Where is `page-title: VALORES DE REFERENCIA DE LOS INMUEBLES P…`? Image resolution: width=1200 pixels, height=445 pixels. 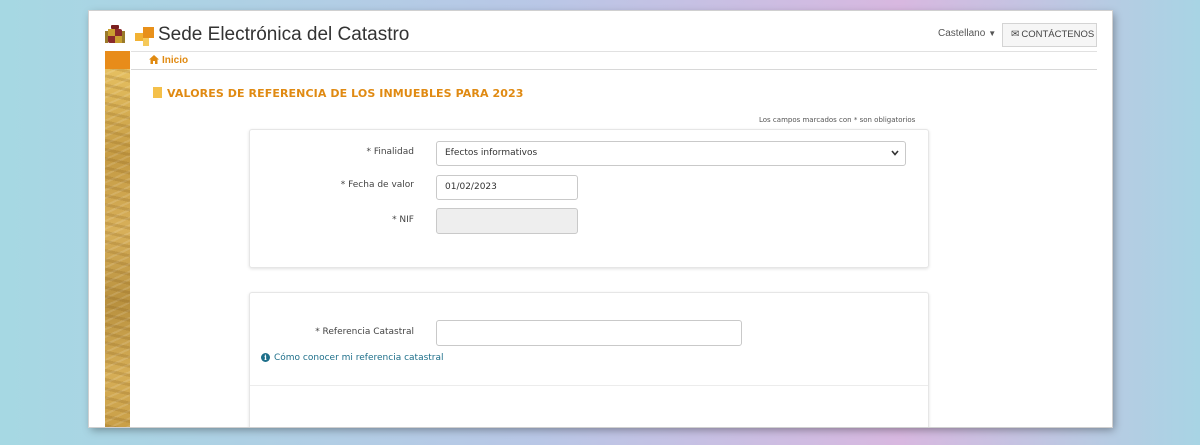 page-title: VALORES DE REFERENCIA DE LOS INMUEBLES P… is located at coordinates (338, 93).